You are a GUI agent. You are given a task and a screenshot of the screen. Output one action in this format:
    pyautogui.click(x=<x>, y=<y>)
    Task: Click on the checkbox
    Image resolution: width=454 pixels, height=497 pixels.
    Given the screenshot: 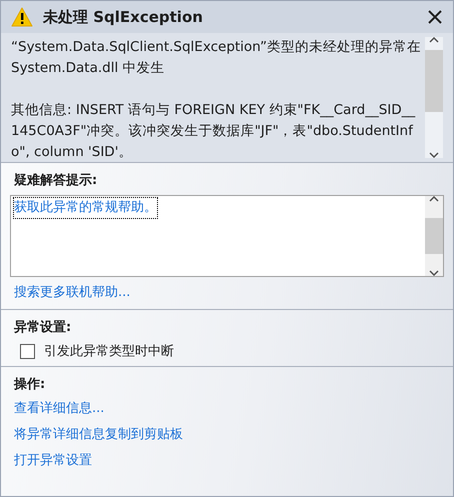 What is the action you would take?
    pyautogui.click(x=27, y=351)
    